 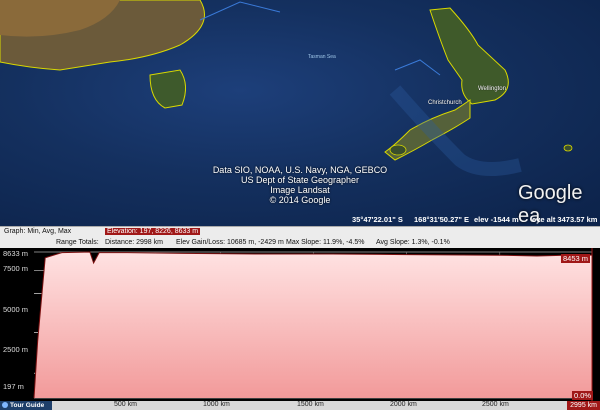 I want to click on current-slope-badge: 0.0%, so click(x=583, y=395).